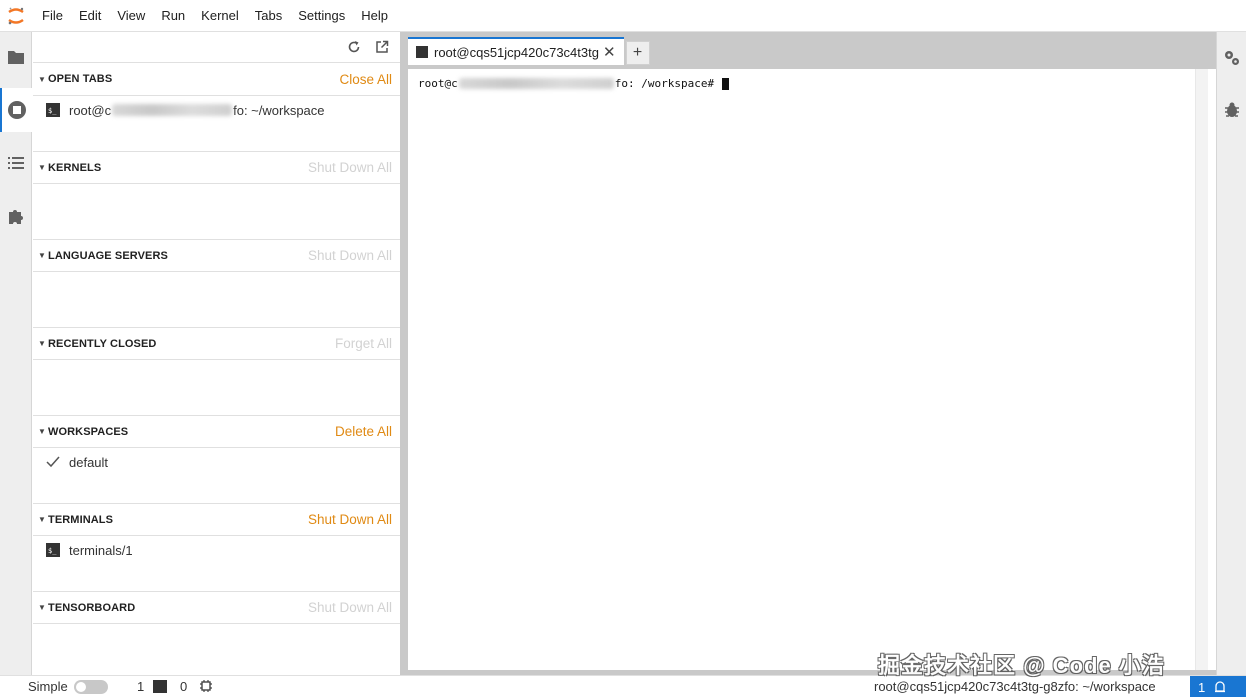 The width and height of the screenshot is (1246, 697). Describe the element at coordinates (365, 79) in the screenshot. I see `close-all-button: Close All` at that location.